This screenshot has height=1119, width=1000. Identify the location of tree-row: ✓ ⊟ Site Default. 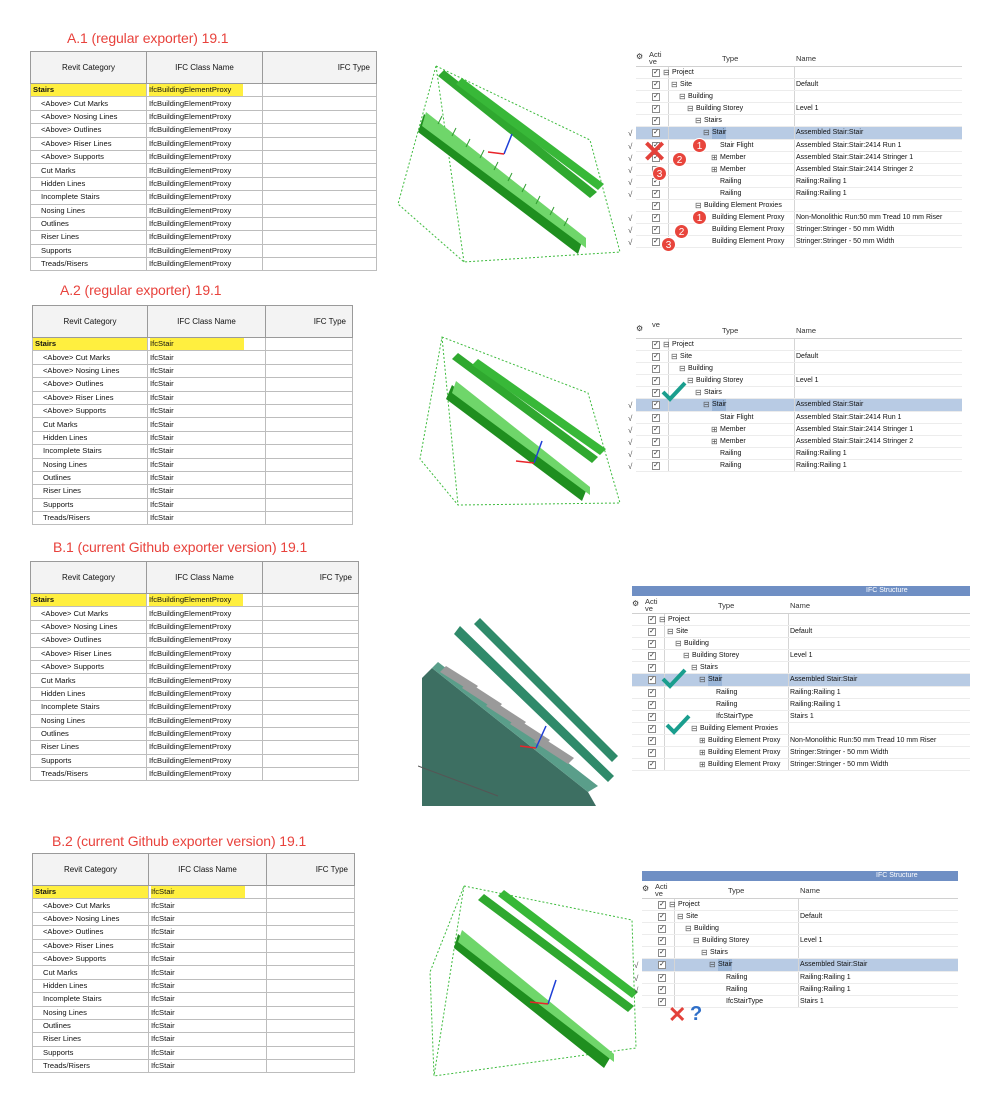
(800, 917).